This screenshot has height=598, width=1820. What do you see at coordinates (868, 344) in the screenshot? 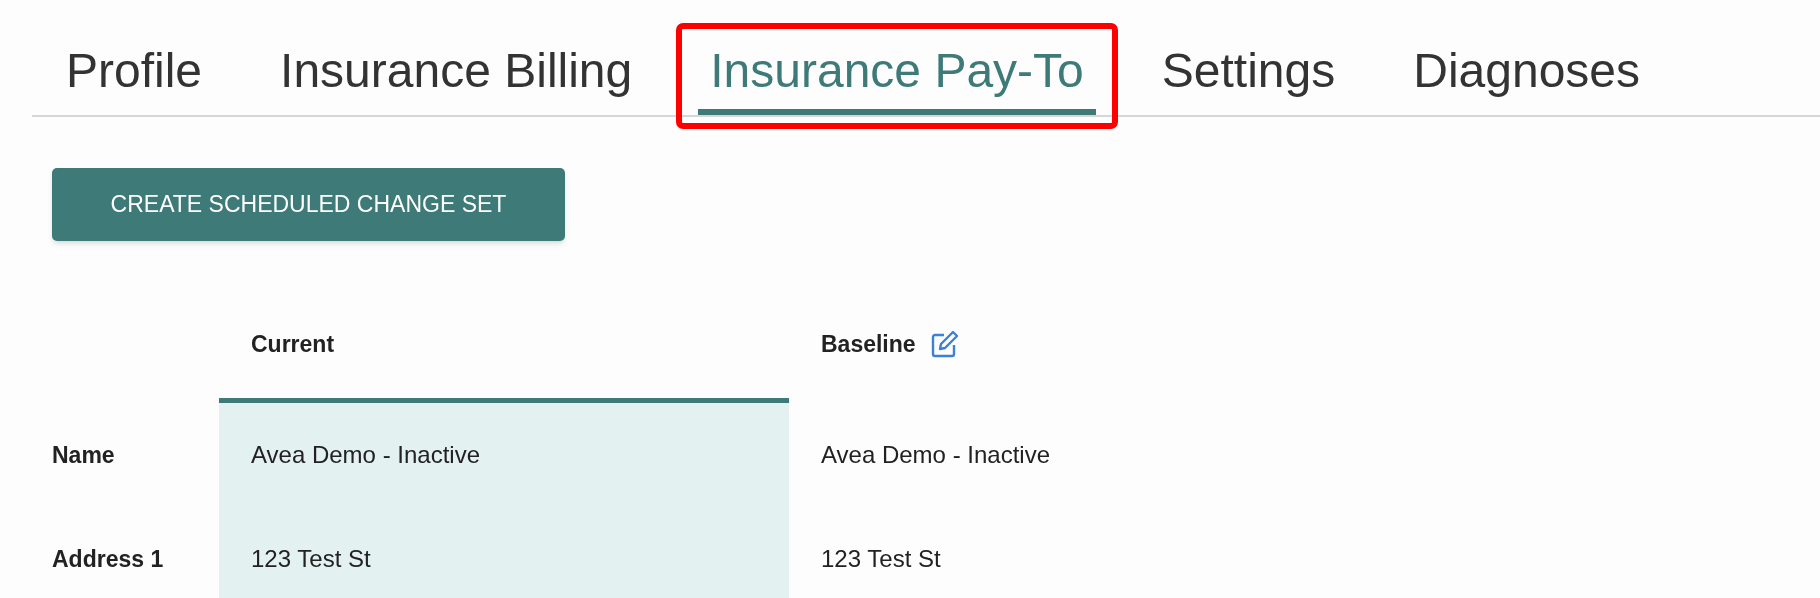
I see `column-header-text: Baseline` at bounding box center [868, 344].